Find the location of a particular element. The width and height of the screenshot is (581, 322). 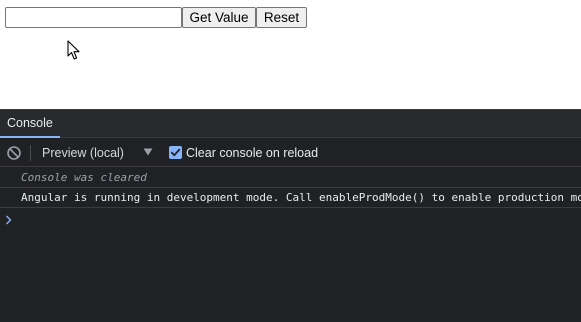

get-value-button: Get Value is located at coordinates (219, 17).